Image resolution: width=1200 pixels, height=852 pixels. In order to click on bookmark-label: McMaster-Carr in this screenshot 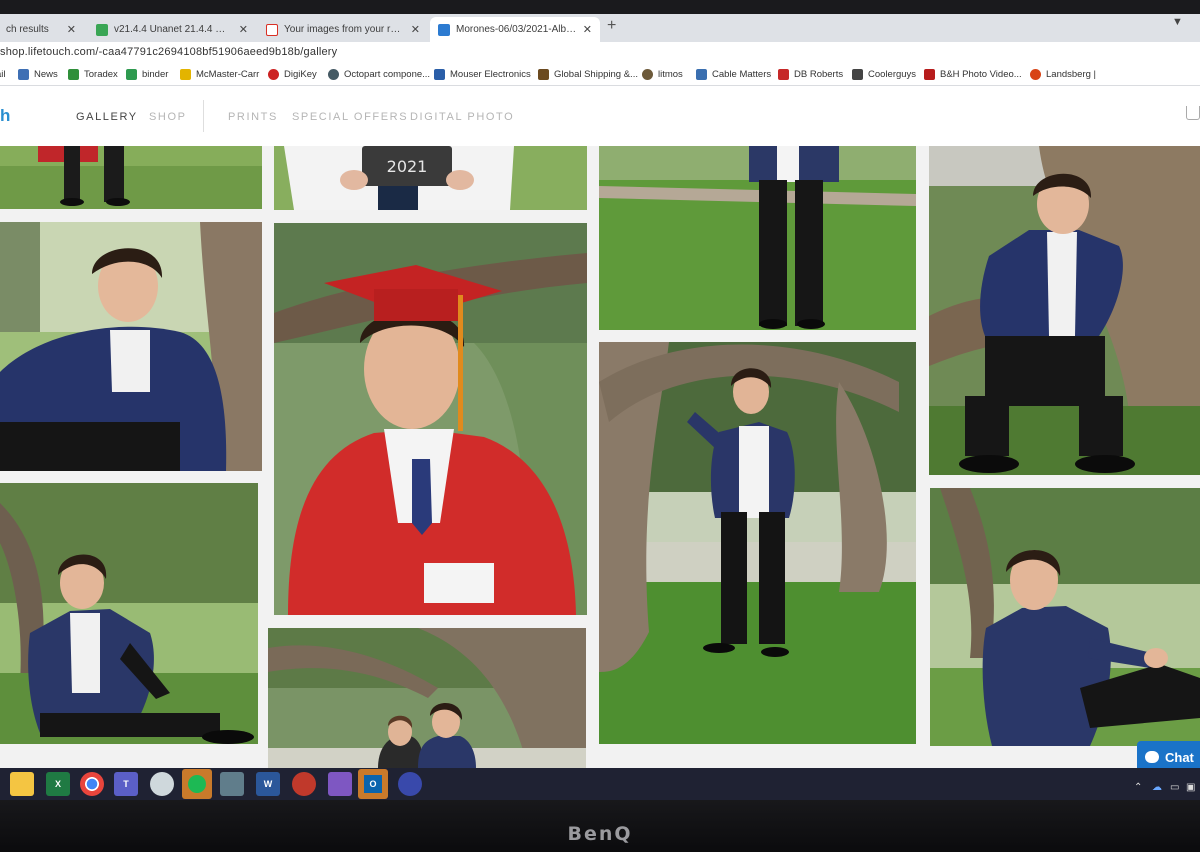, I will do `click(228, 74)`.